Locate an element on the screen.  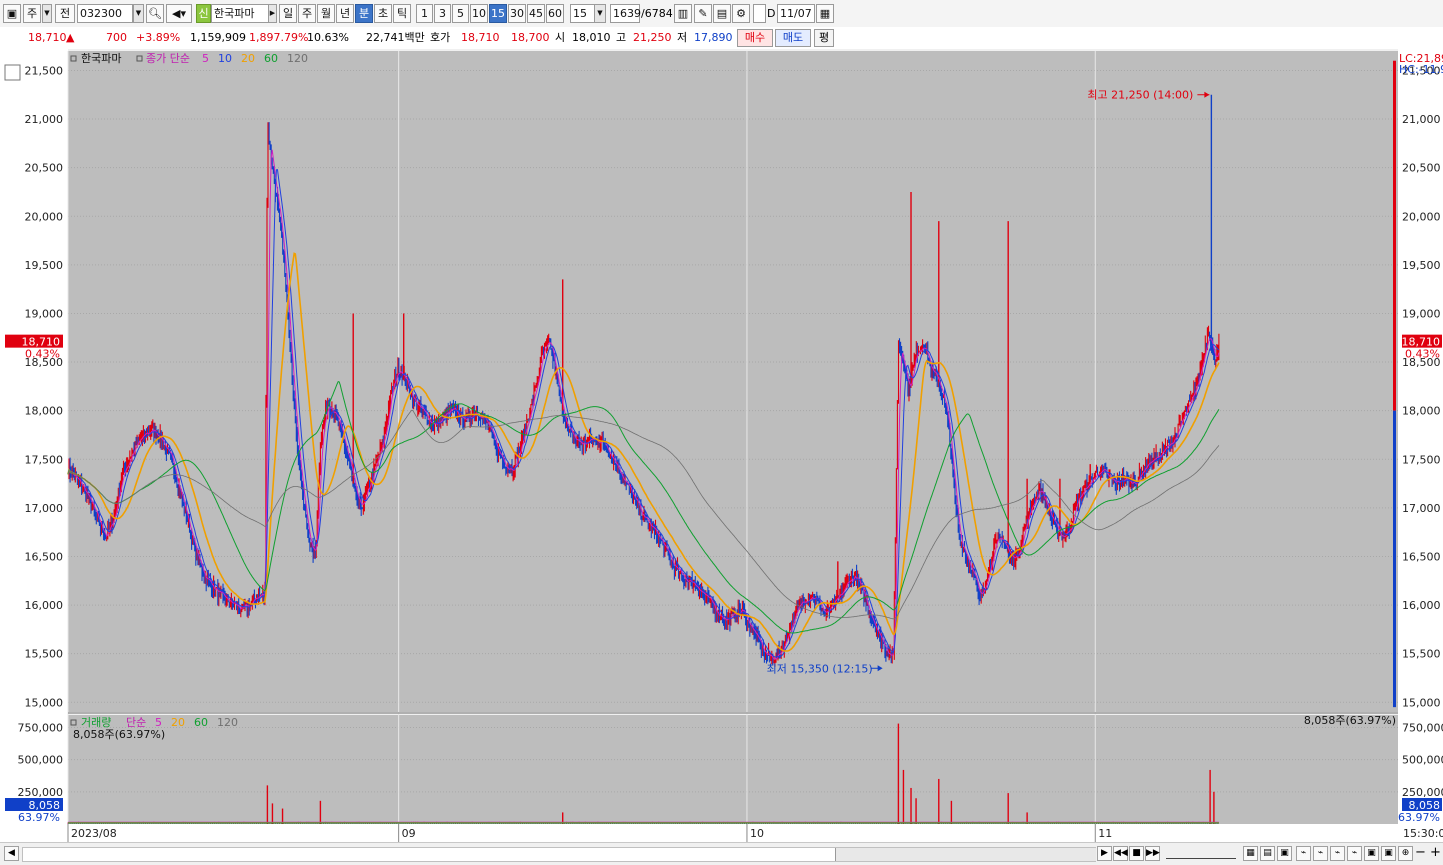
rewind-icon: ◀◀ is located at coordinates (1120, 853).